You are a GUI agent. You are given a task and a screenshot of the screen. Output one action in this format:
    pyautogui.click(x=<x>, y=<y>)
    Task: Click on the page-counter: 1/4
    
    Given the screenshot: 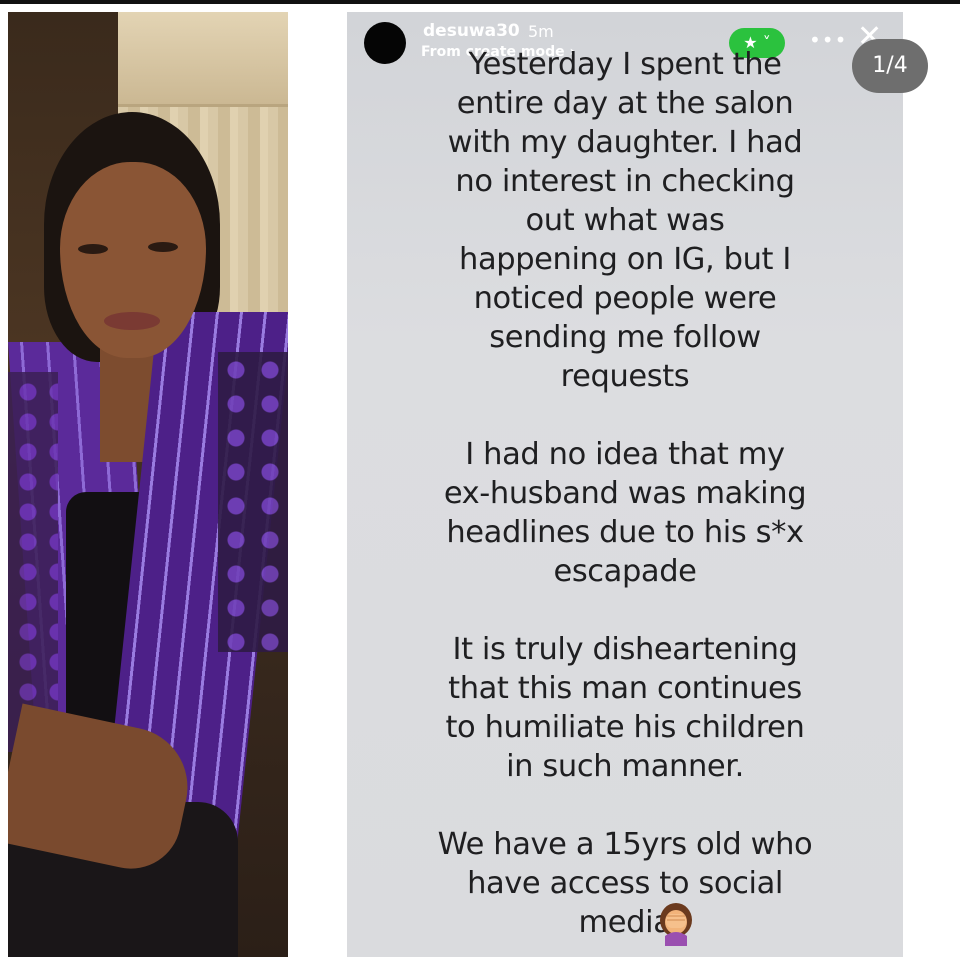 What is the action you would take?
    pyautogui.click(x=890, y=66)
    